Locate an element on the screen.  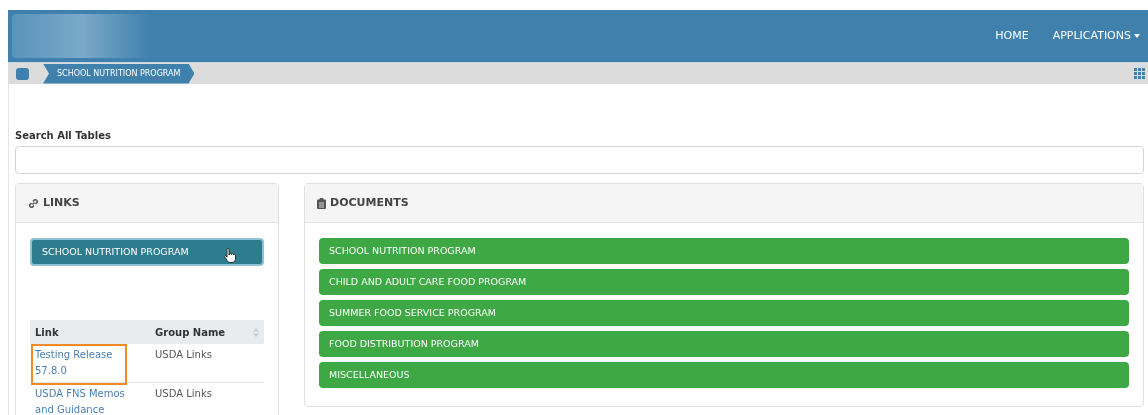
program-button: SCHOOL NUTRITION PROGRAM is located at coordinates (147, 252).